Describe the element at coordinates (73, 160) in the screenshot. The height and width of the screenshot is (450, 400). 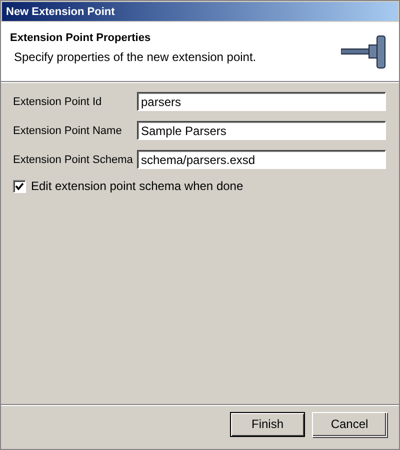
I see `field-label: Extension Point Schema` at that location.